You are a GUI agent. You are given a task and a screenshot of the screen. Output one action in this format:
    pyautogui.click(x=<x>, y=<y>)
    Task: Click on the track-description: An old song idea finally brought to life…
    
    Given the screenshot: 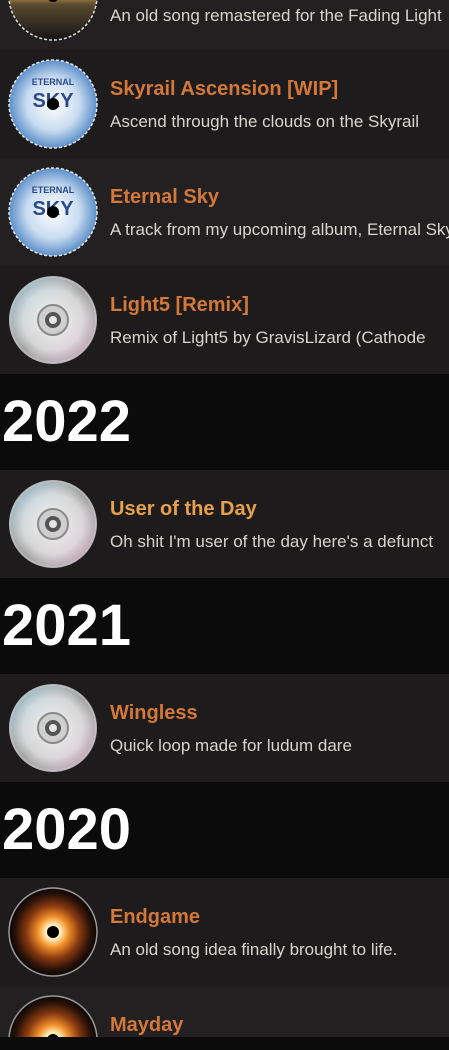 What is the action you would take?
    pyautogui.click(x=254, y=949)
    